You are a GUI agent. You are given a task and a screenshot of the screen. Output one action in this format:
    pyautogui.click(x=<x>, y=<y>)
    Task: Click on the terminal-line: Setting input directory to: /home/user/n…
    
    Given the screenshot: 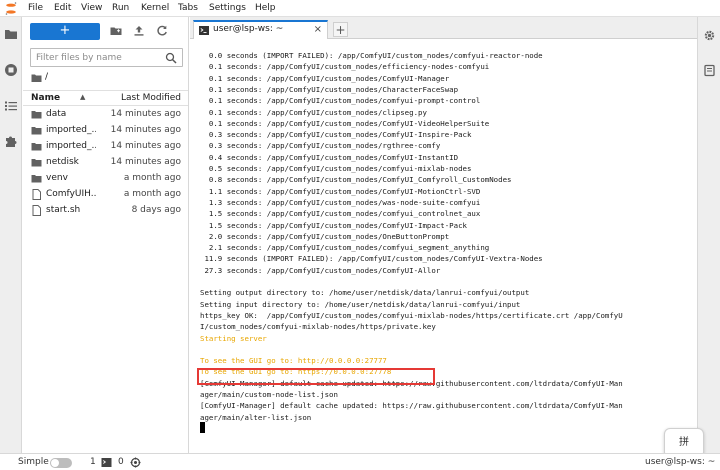 What is the action you would take?
    pyautogui.click(x=360, y=304)
    